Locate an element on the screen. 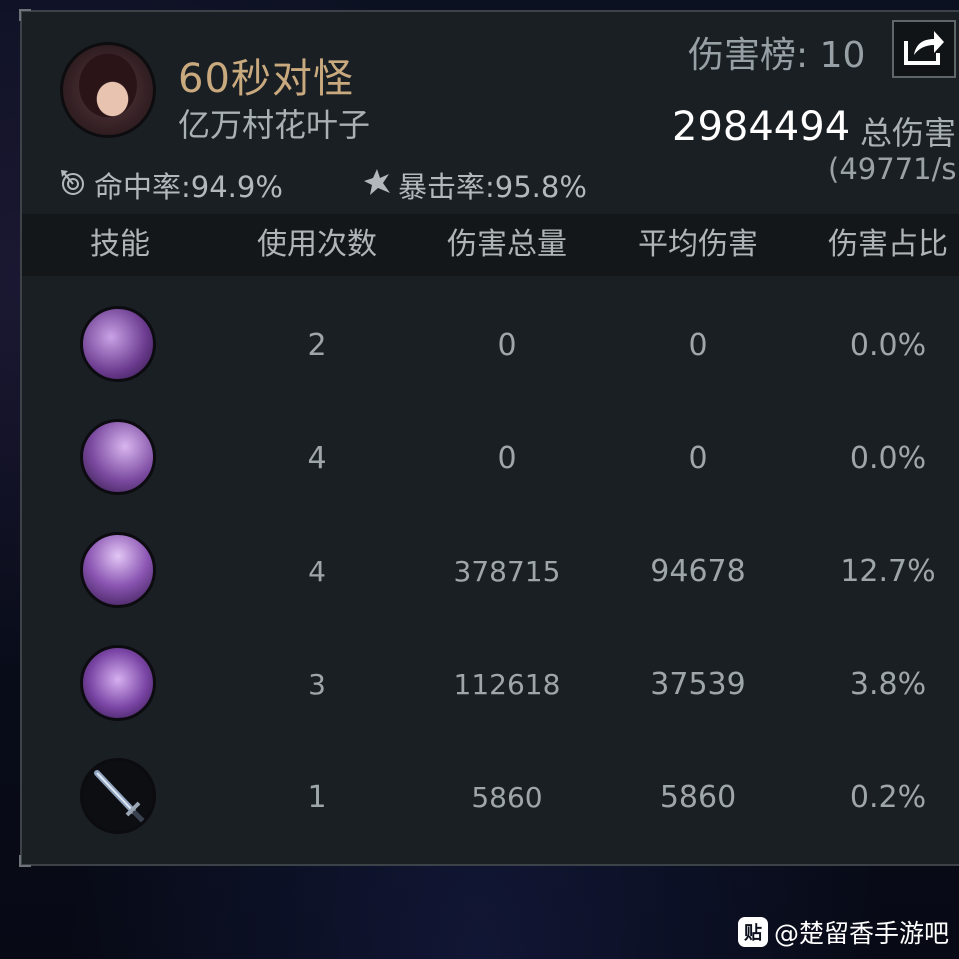 This screenshot has width=959, height=959. tieba-logo: 贴 is located at coordinates (753, 932).